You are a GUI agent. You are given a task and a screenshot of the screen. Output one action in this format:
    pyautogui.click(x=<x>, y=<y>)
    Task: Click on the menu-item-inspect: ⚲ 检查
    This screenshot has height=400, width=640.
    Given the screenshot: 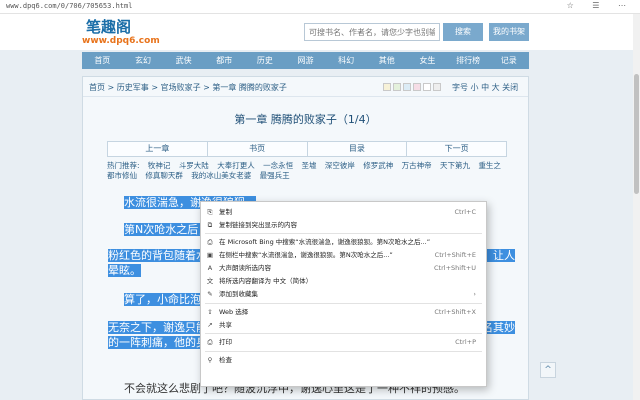 What is the action you would take?
    pyautogui.click(x=343, y=360)
    